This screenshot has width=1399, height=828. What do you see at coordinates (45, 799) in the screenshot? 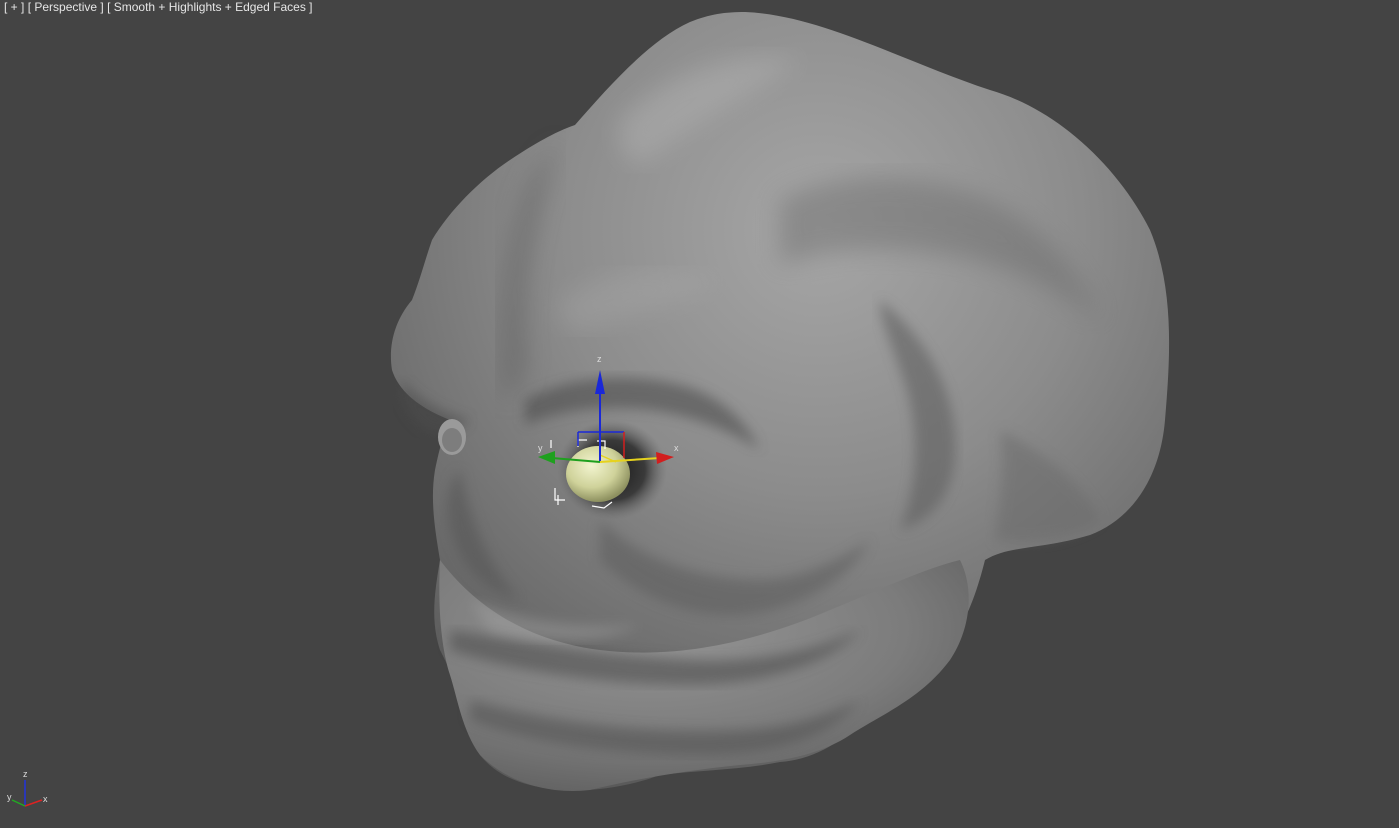
I see `world-axis-x-label: x` at bounding box center [45, 799].